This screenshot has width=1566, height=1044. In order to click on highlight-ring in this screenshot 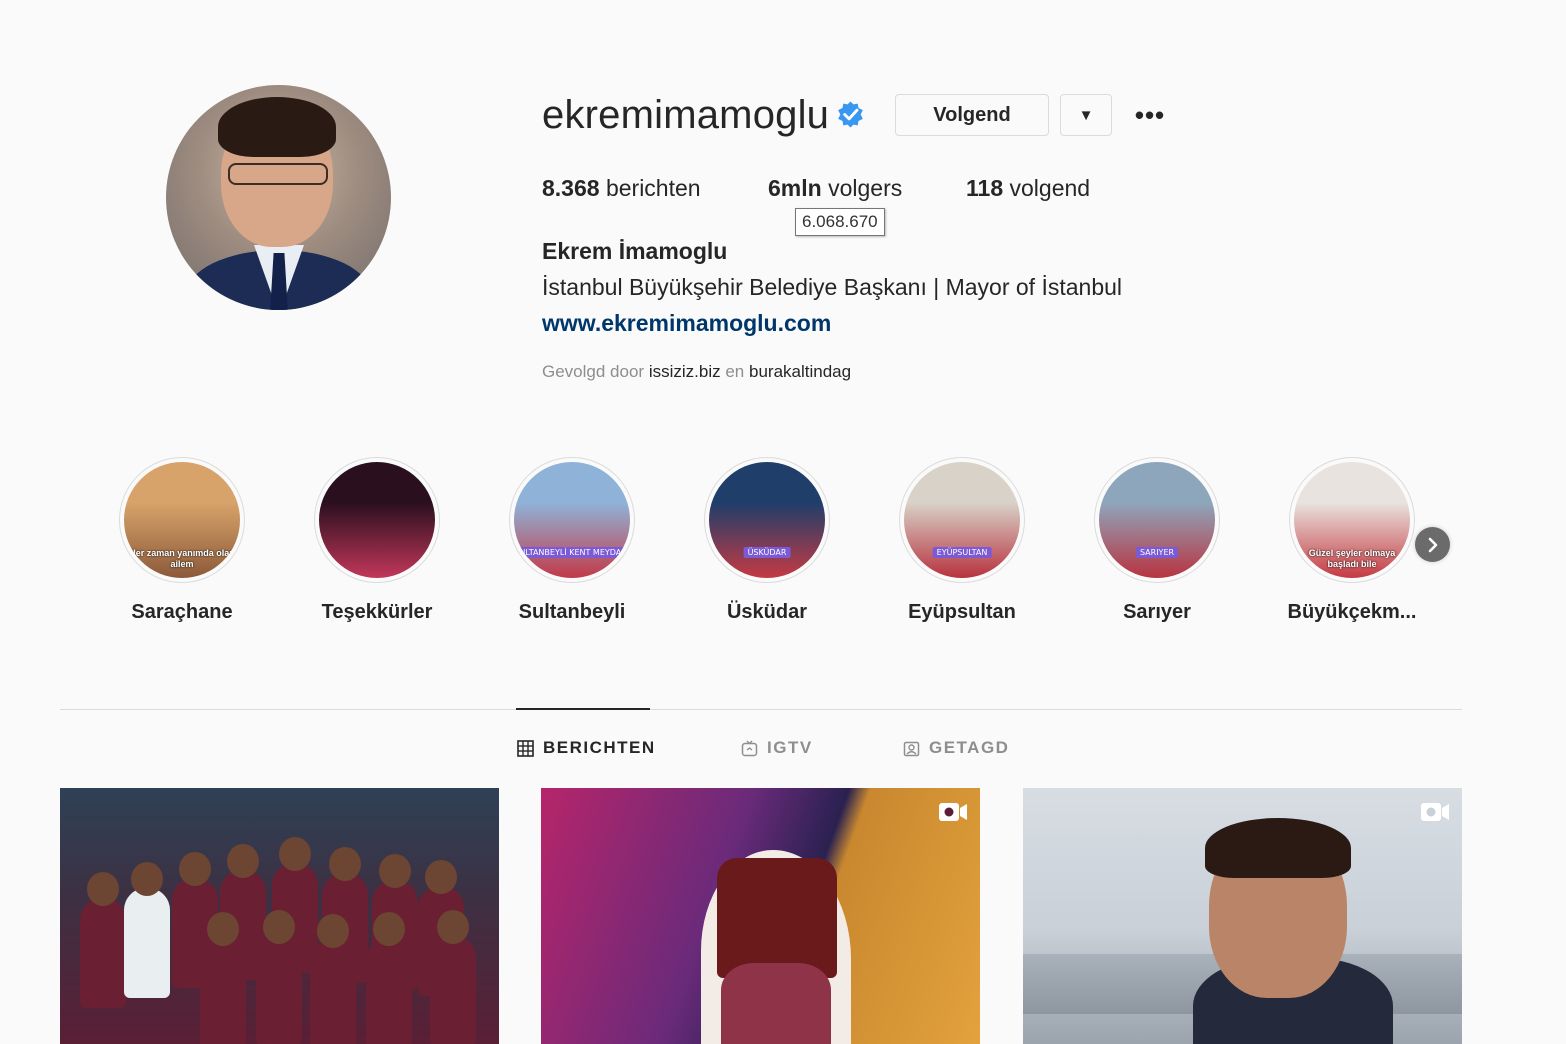, I will do `click(377, 520)`.